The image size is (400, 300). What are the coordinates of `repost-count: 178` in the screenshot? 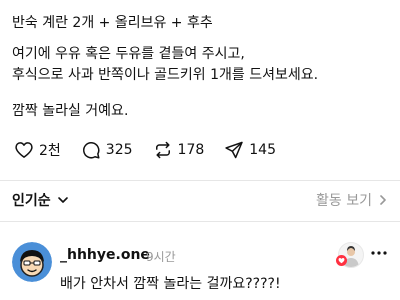 It's located at (191, 150).